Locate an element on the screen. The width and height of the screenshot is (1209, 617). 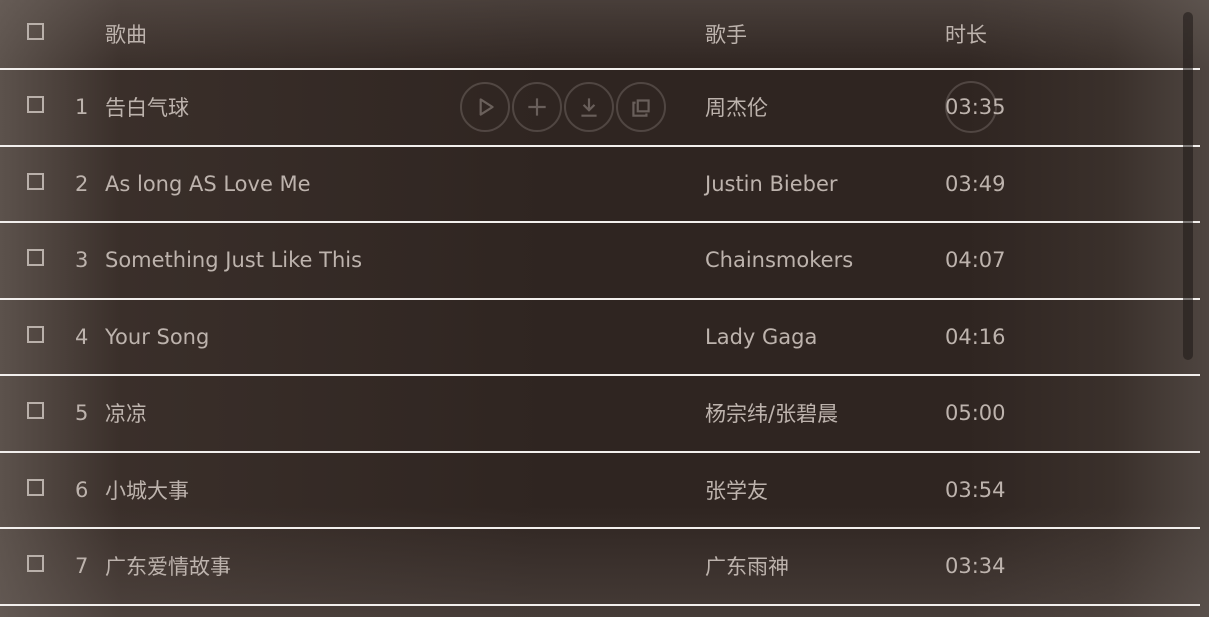
song-title: 凉凉 is located at coordinates (126, 413).